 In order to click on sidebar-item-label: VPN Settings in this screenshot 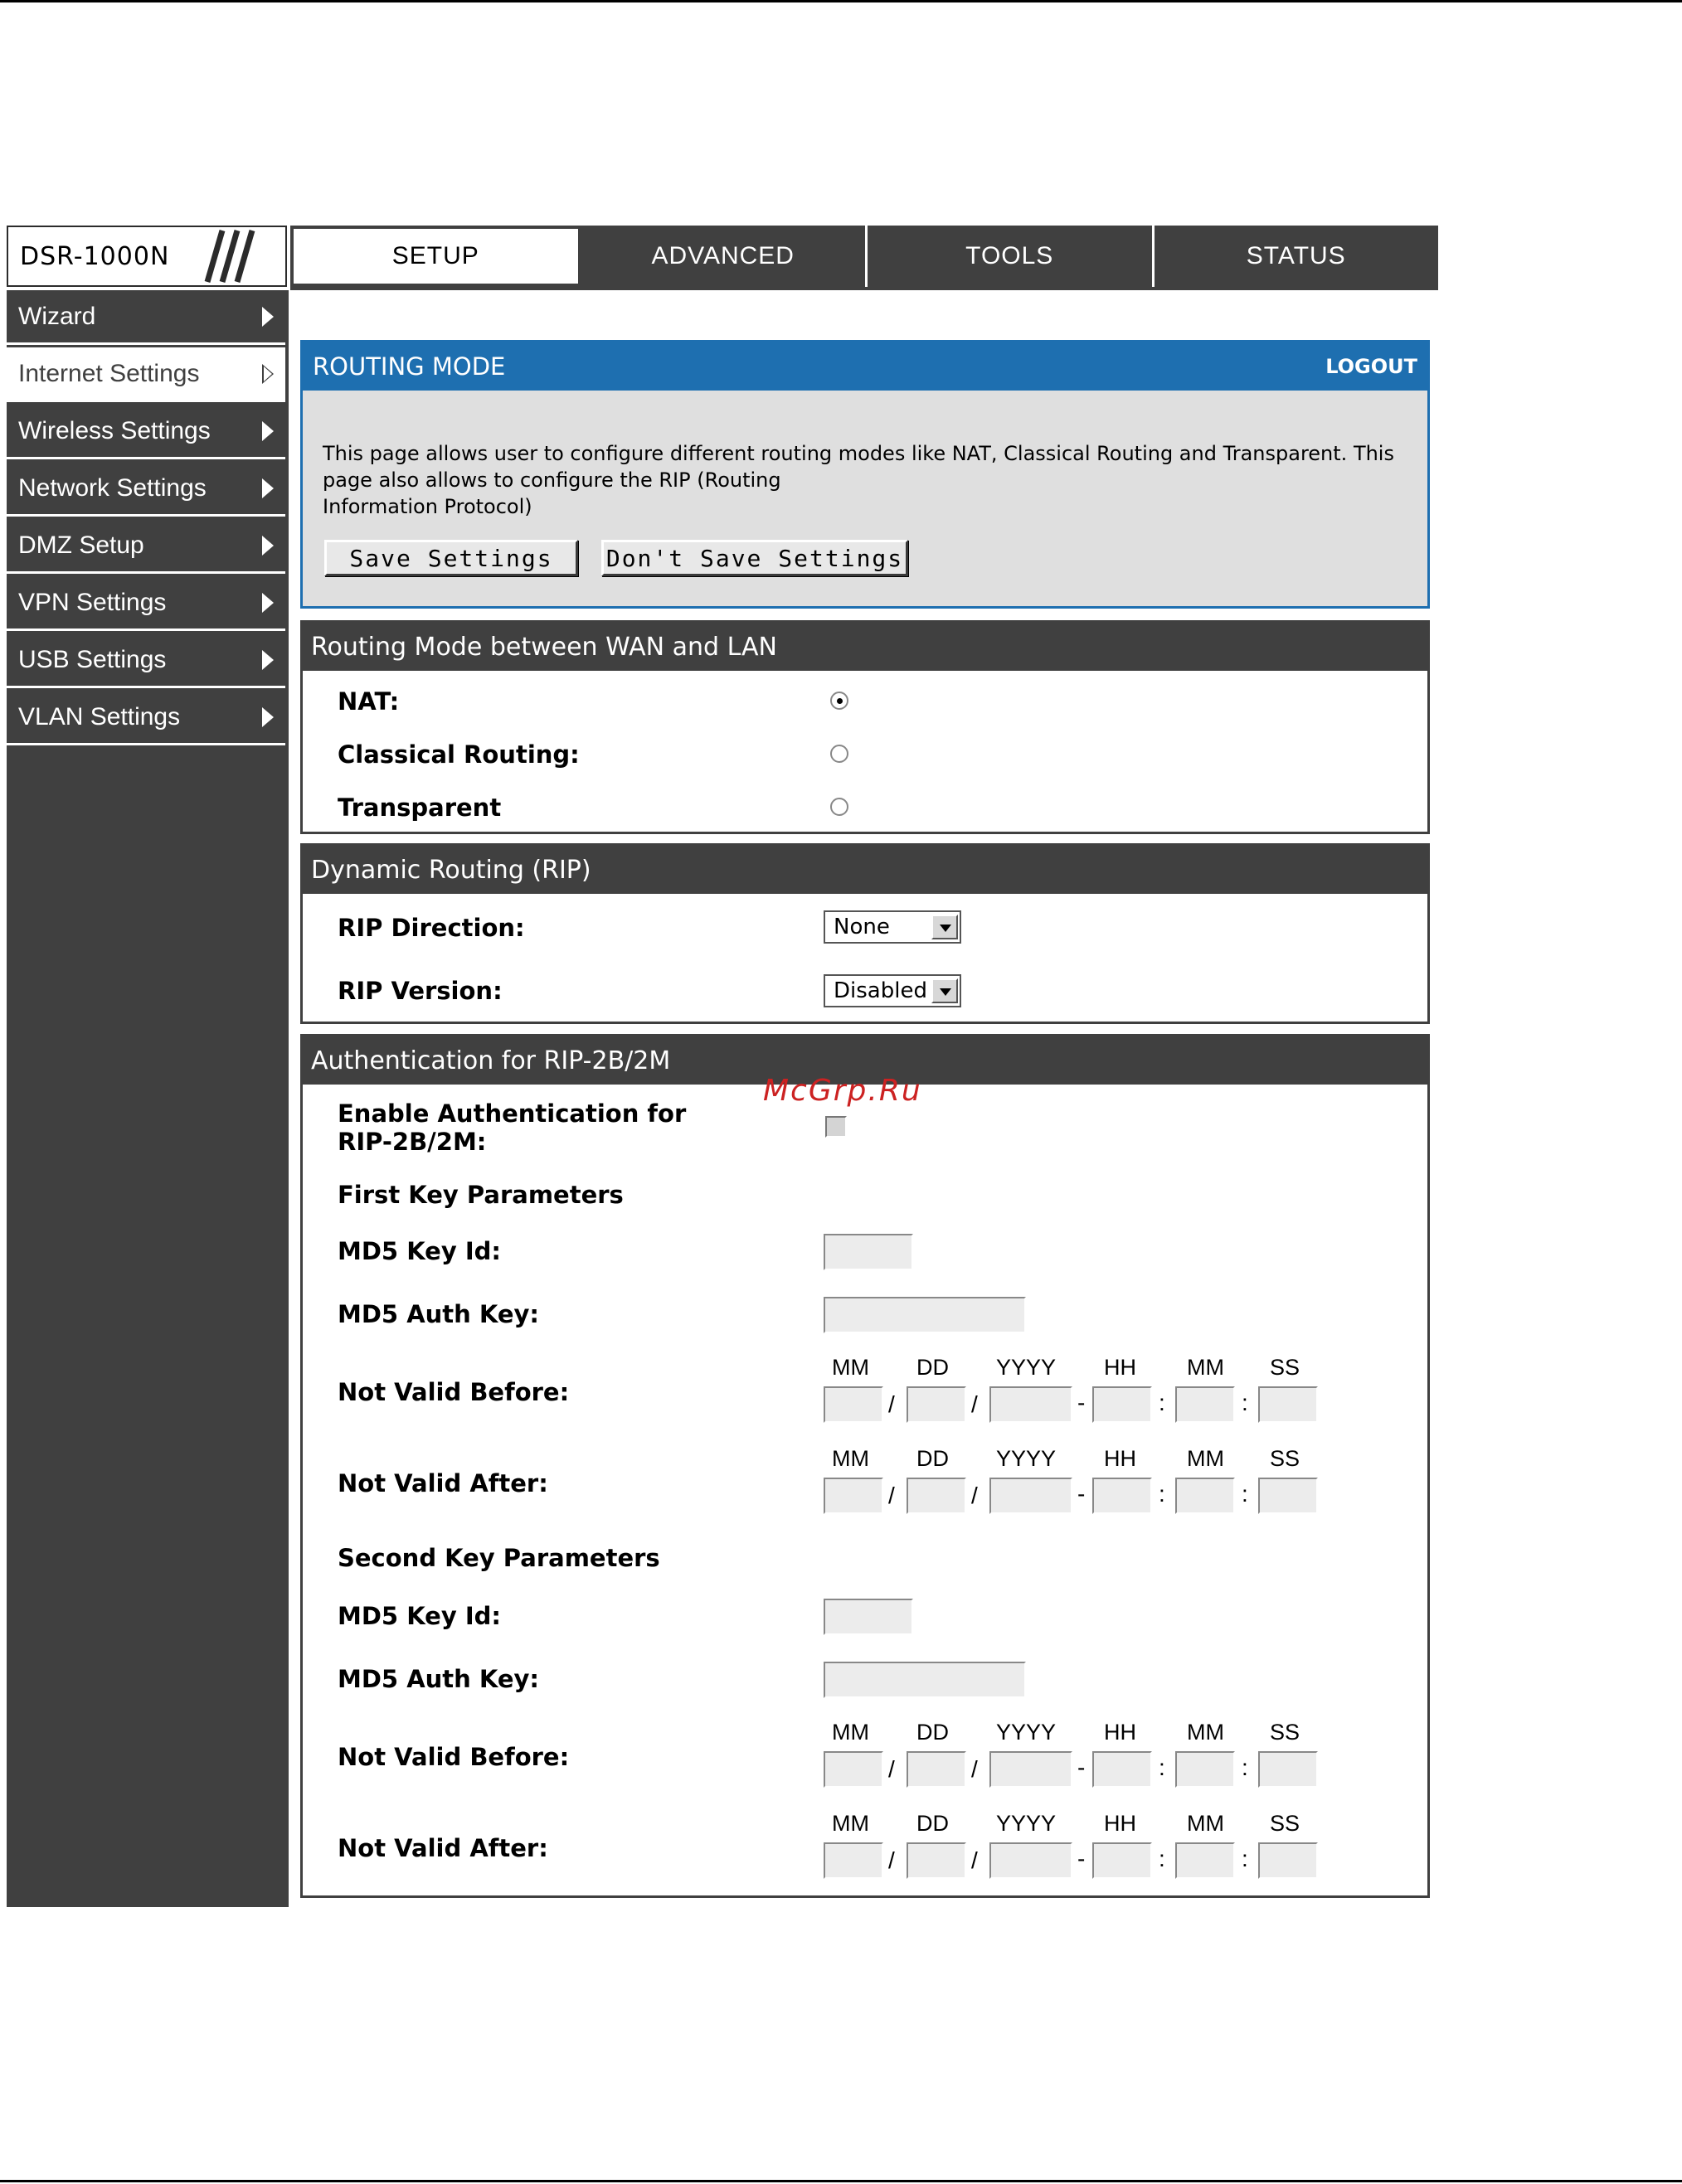, I will do `click(92, 602)`.